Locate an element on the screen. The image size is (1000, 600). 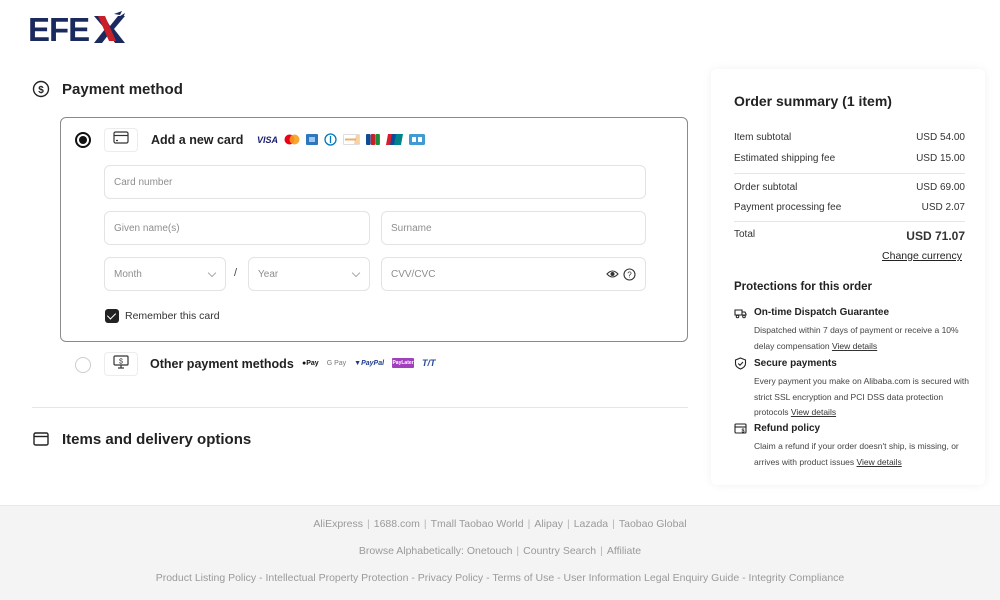
shield-icon is located at coordinates (740, 363).